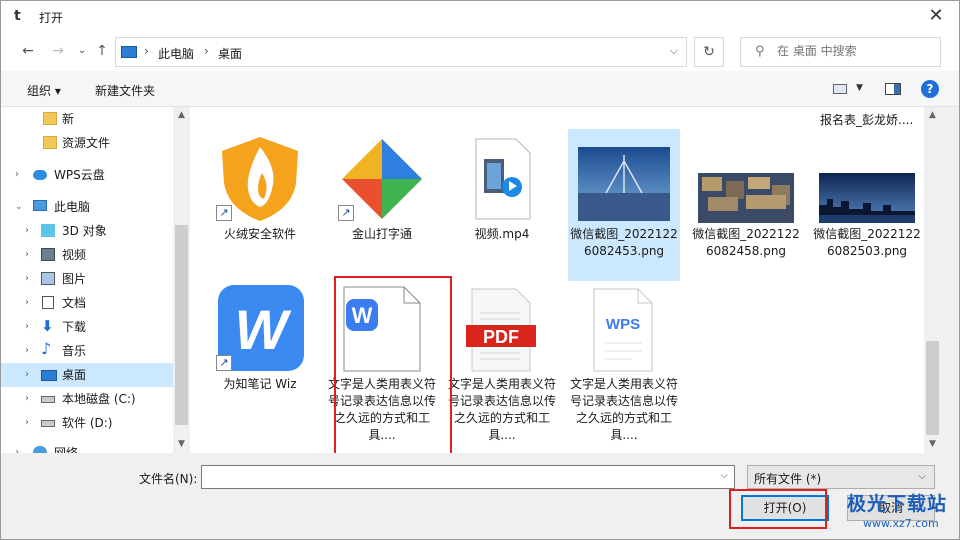 The width and height of the screenshot is (960, 540). Describe the element at coordinates (456, 476) in the screenshot. I see `filename-input` at that location.